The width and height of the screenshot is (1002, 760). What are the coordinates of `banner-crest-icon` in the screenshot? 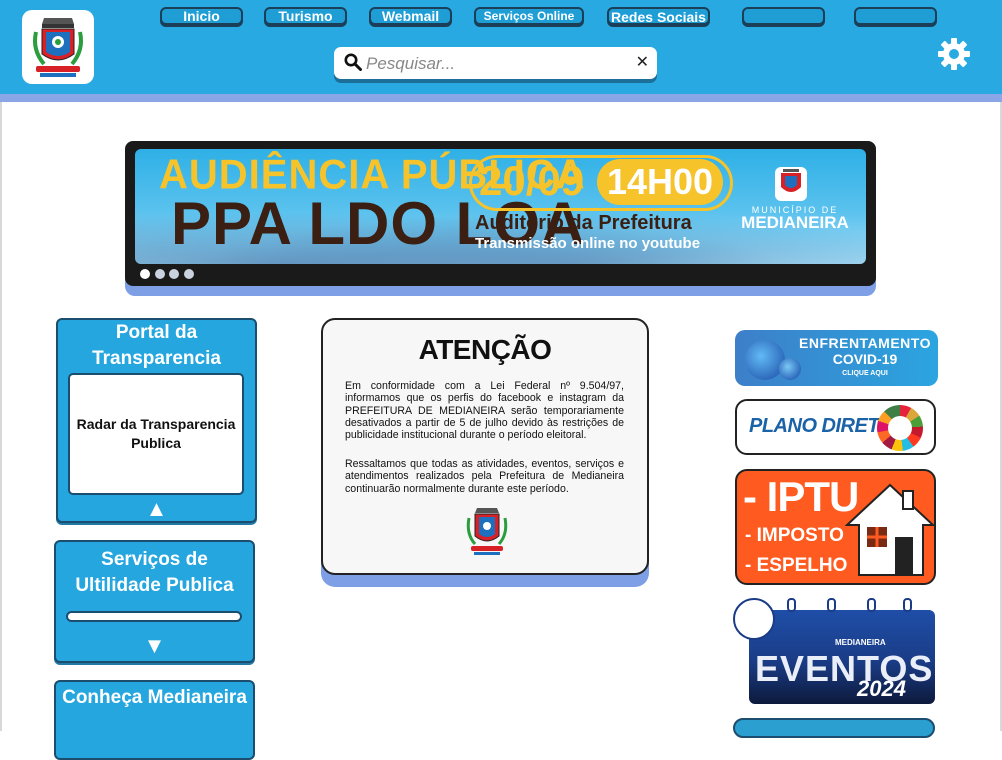 It's located at (791, 184).